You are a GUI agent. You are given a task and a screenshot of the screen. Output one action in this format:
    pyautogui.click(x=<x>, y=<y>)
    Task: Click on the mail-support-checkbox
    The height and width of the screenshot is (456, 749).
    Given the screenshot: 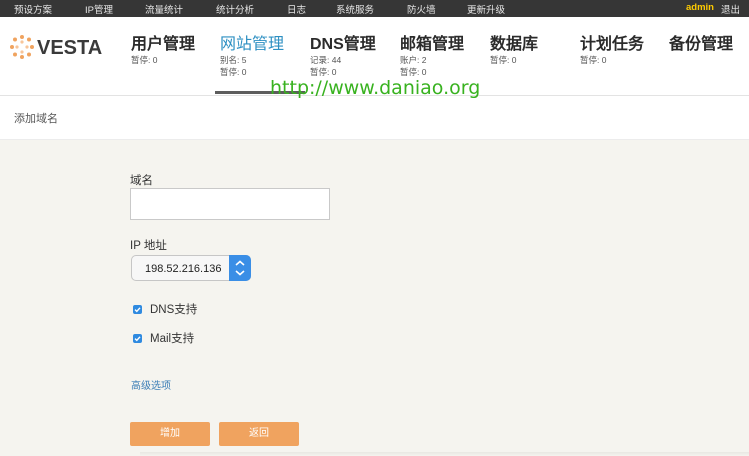 What is the action you would take?
    pyautogui.click(x=137, y=338)
    